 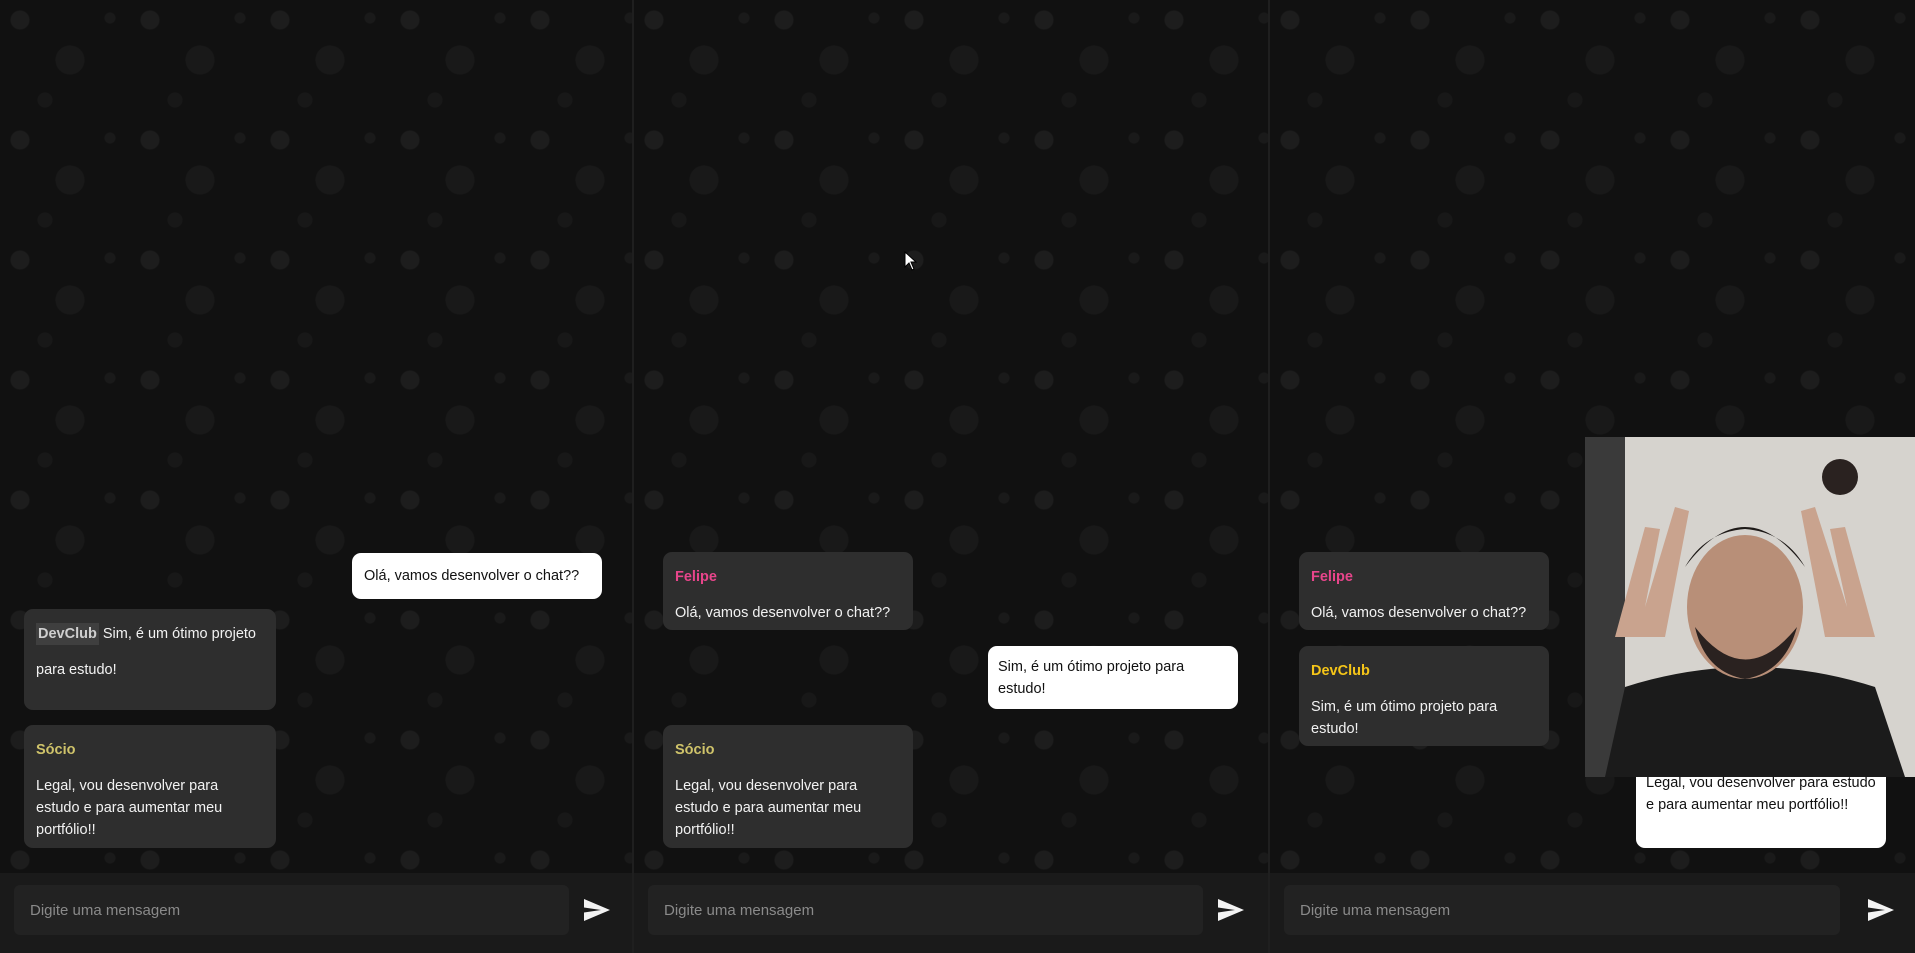 I want to click on message-bubble-outgoing: Sim, é um ótimo projeto para estudo!, so click(x=1113, y=677).